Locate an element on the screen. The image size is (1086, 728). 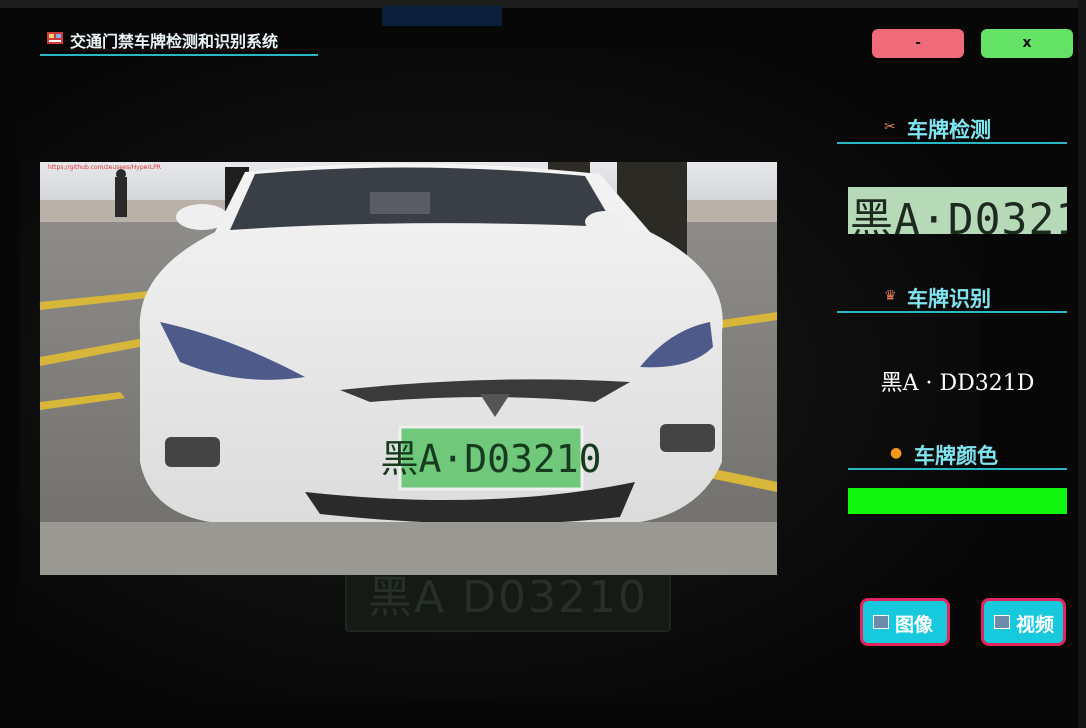
color-heading: ● 车牌颜色 is located at coordinates (957, 455).